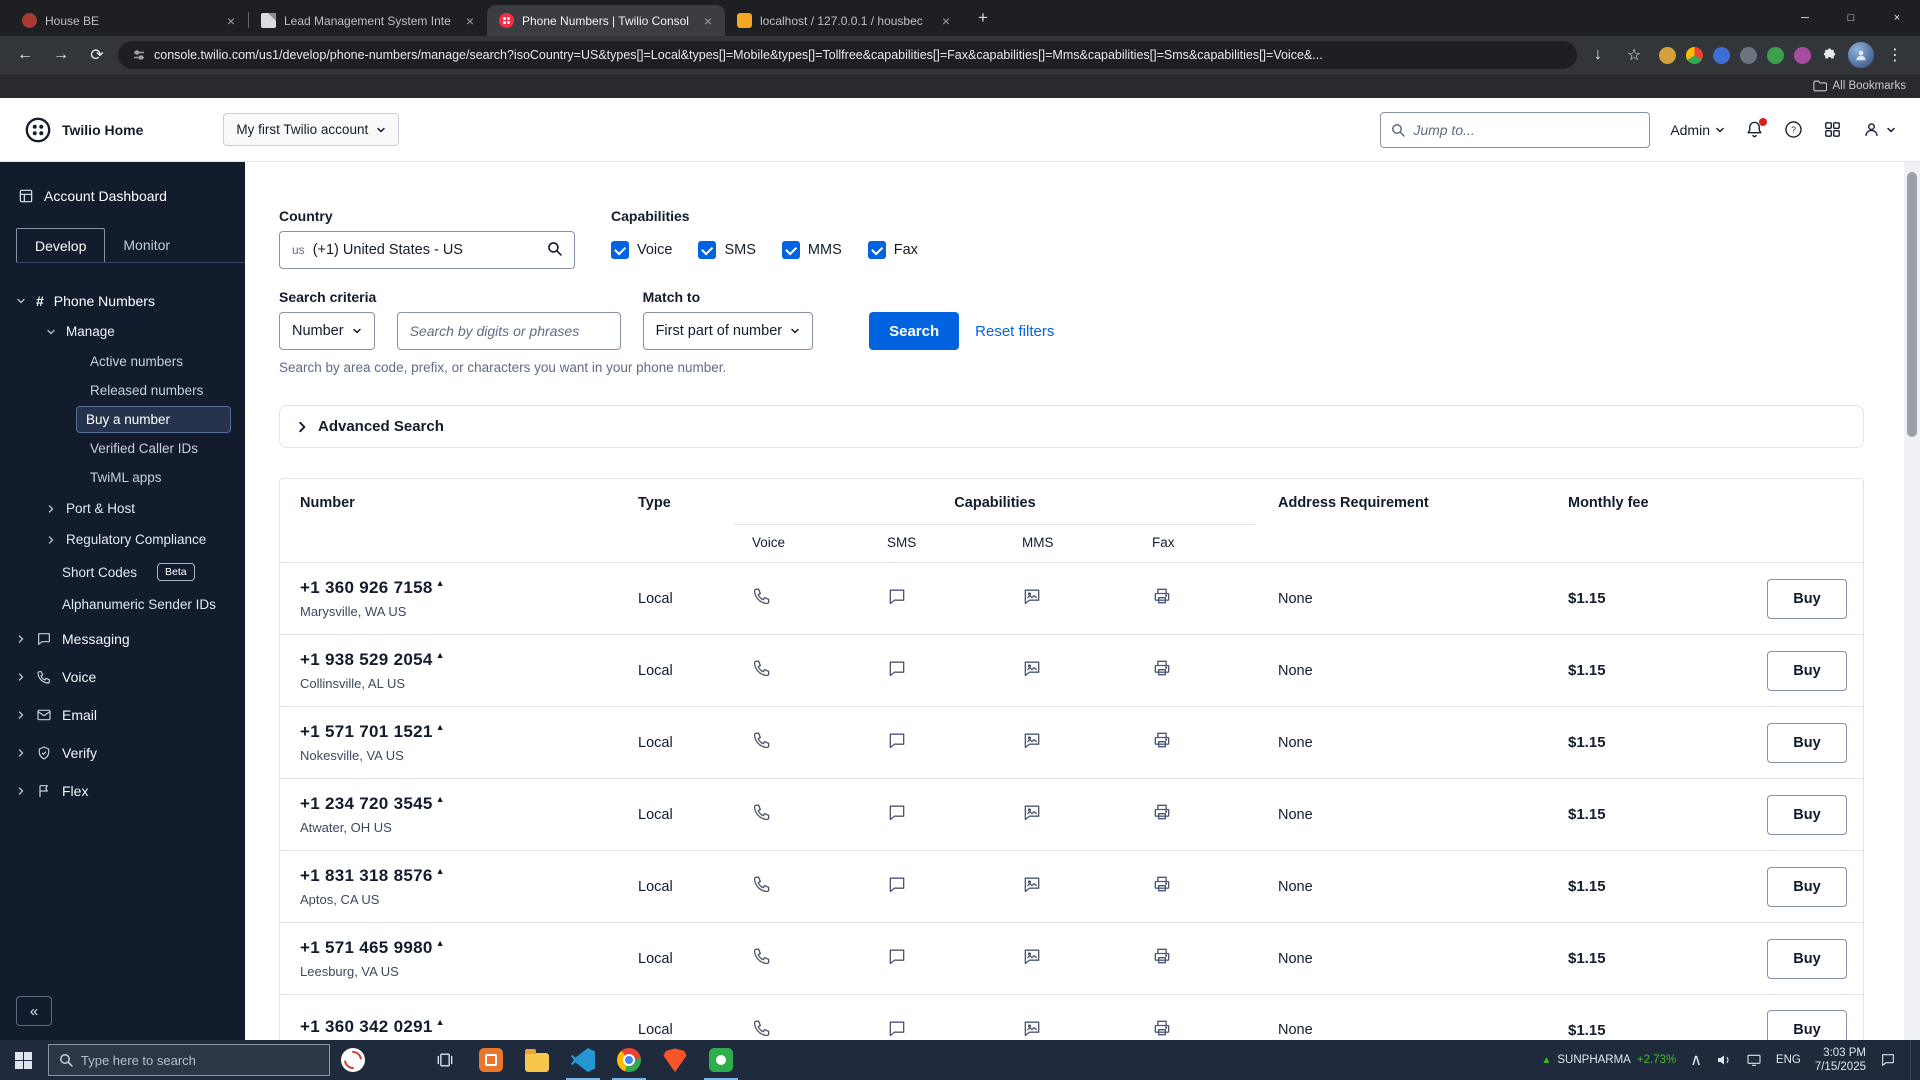 The image size is (1920, 1080). I want to click on download-icon: ↓, so click(1598, 55).